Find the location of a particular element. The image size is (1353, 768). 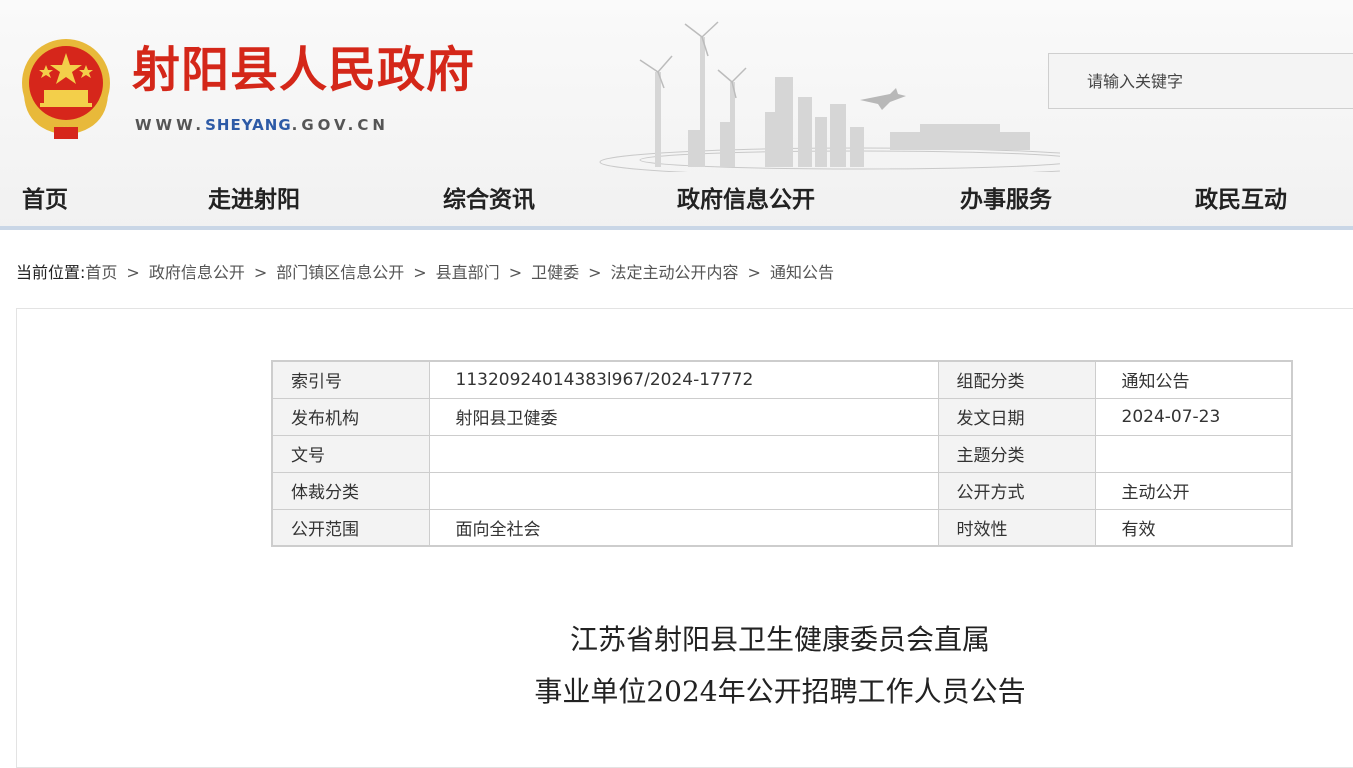

search-box is located at coordinates (1200, 81).